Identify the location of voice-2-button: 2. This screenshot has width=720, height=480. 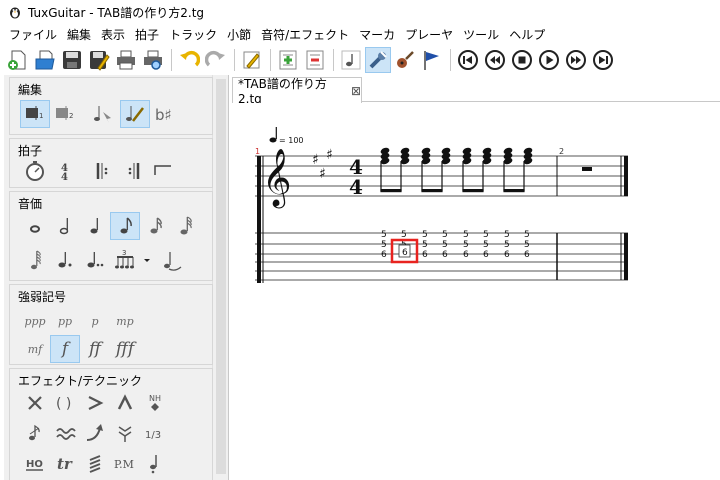
(65, 114).